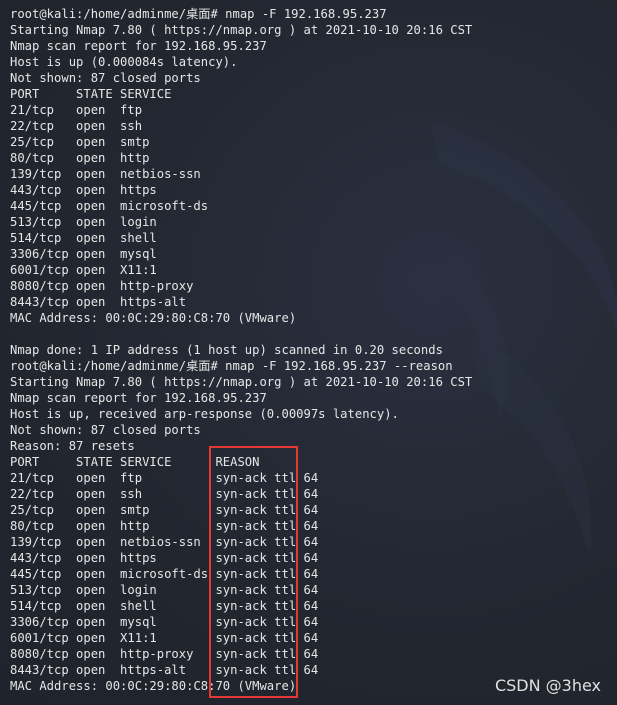 The height and width of the screenshot is (705, 617). What do you see at coordinates (80, 158) in the screenshot?
I see `terminal-line: 80/tcp open http` at bounding box center [80, 158].